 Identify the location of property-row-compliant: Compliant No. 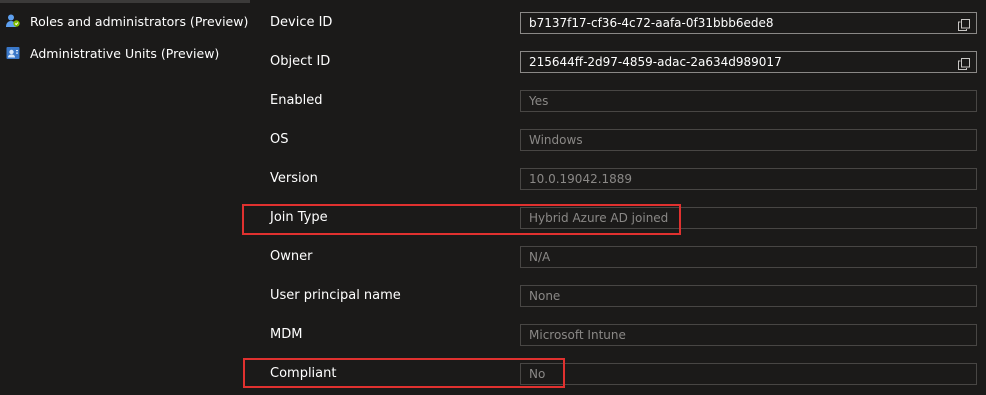
(618, 374).